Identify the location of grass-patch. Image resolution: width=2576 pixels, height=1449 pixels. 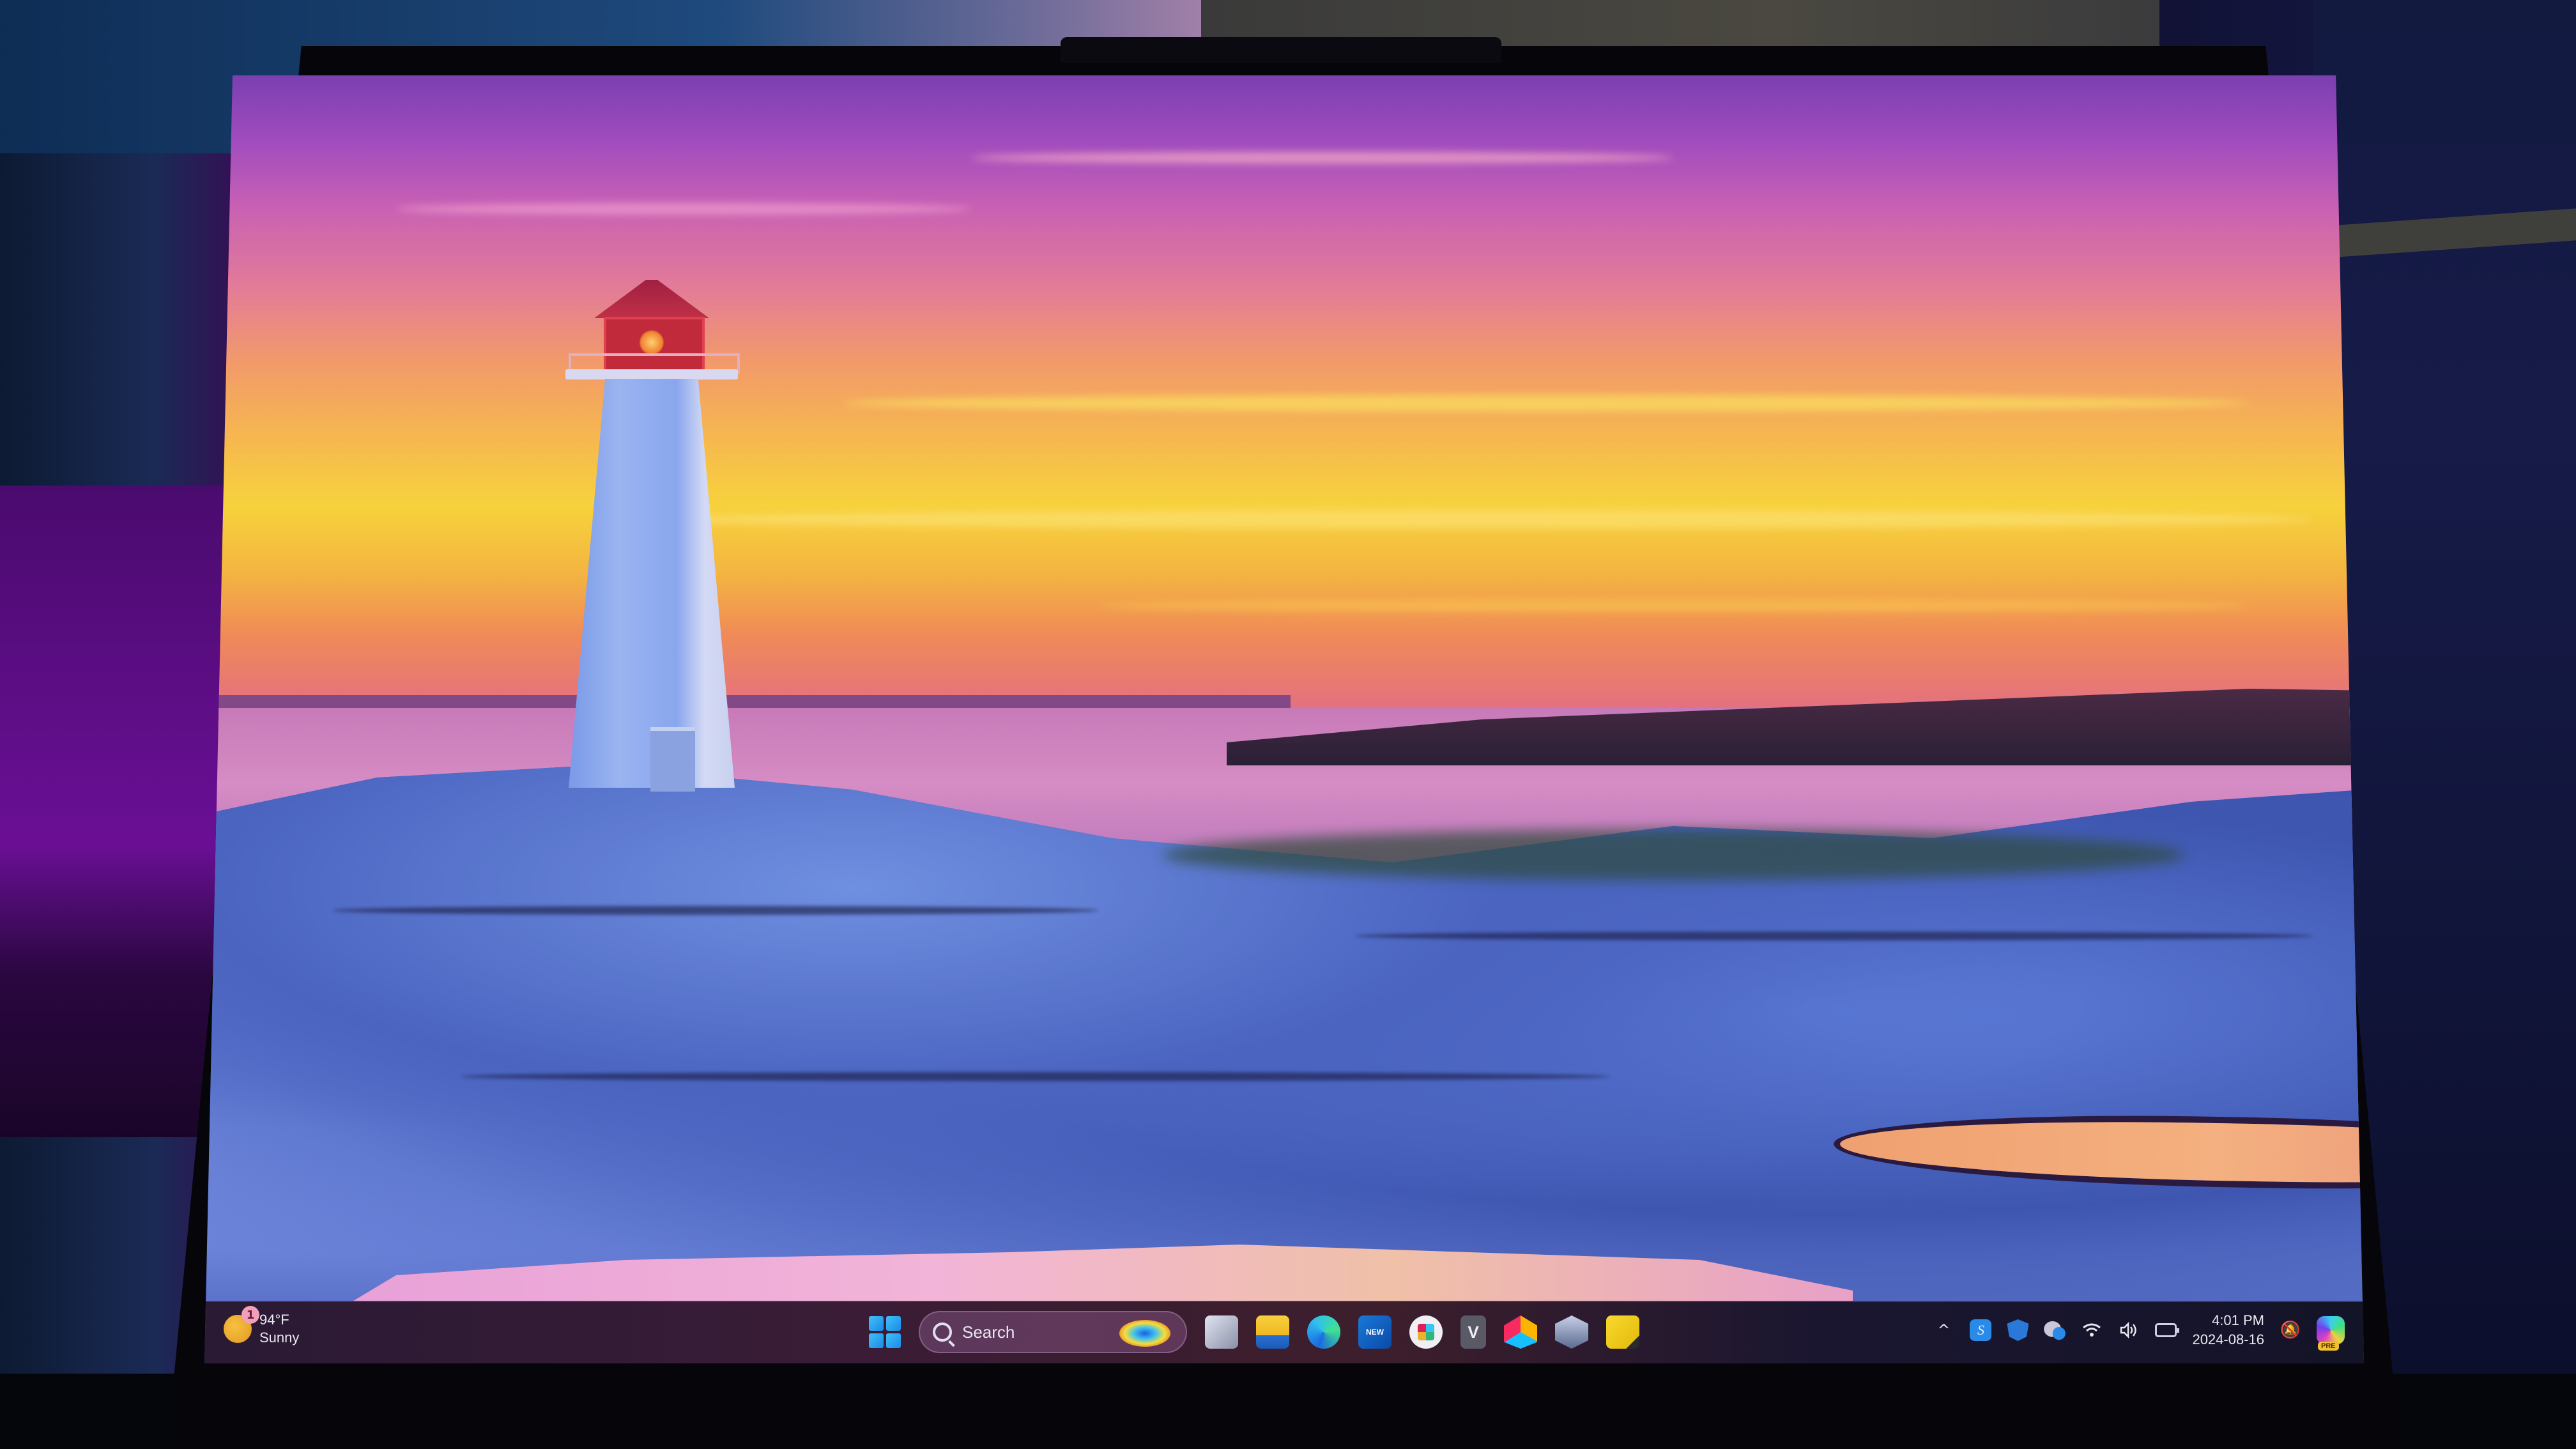
(1674, 854).